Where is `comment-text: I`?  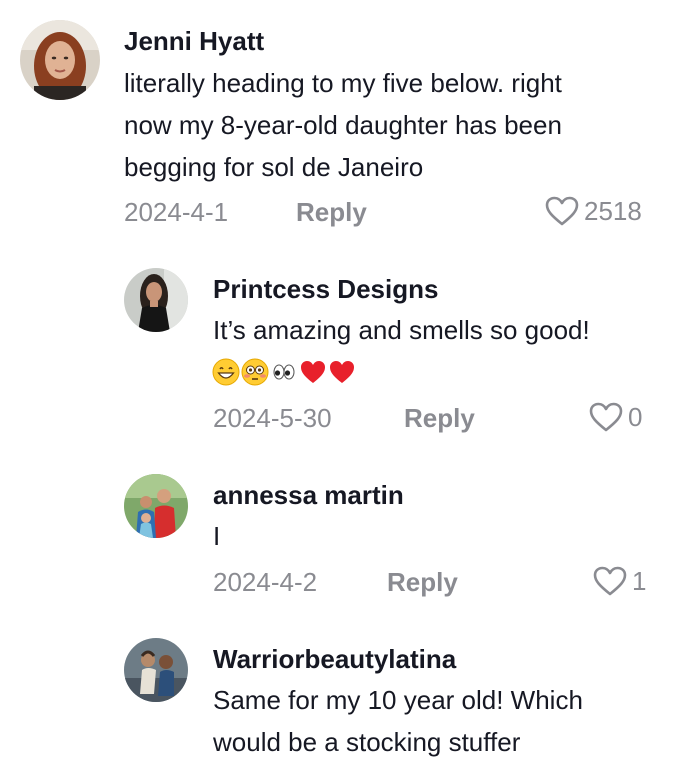
comment-text: I is located at coordinates (216, 536).